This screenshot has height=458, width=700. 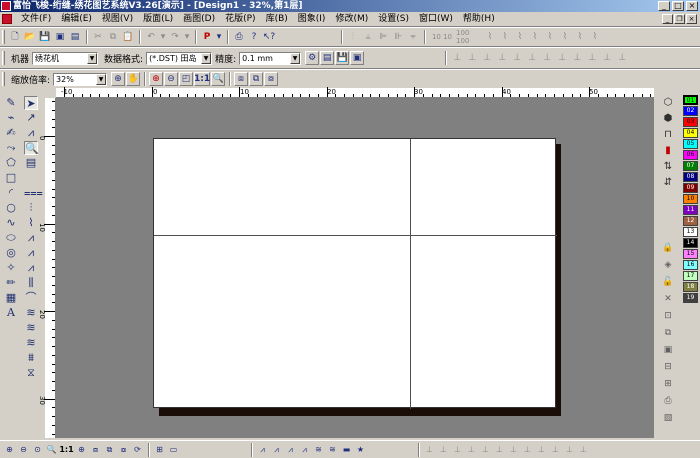 I want to click on edit-tool-8-icon: ⊥, so click(x=527, y=449).